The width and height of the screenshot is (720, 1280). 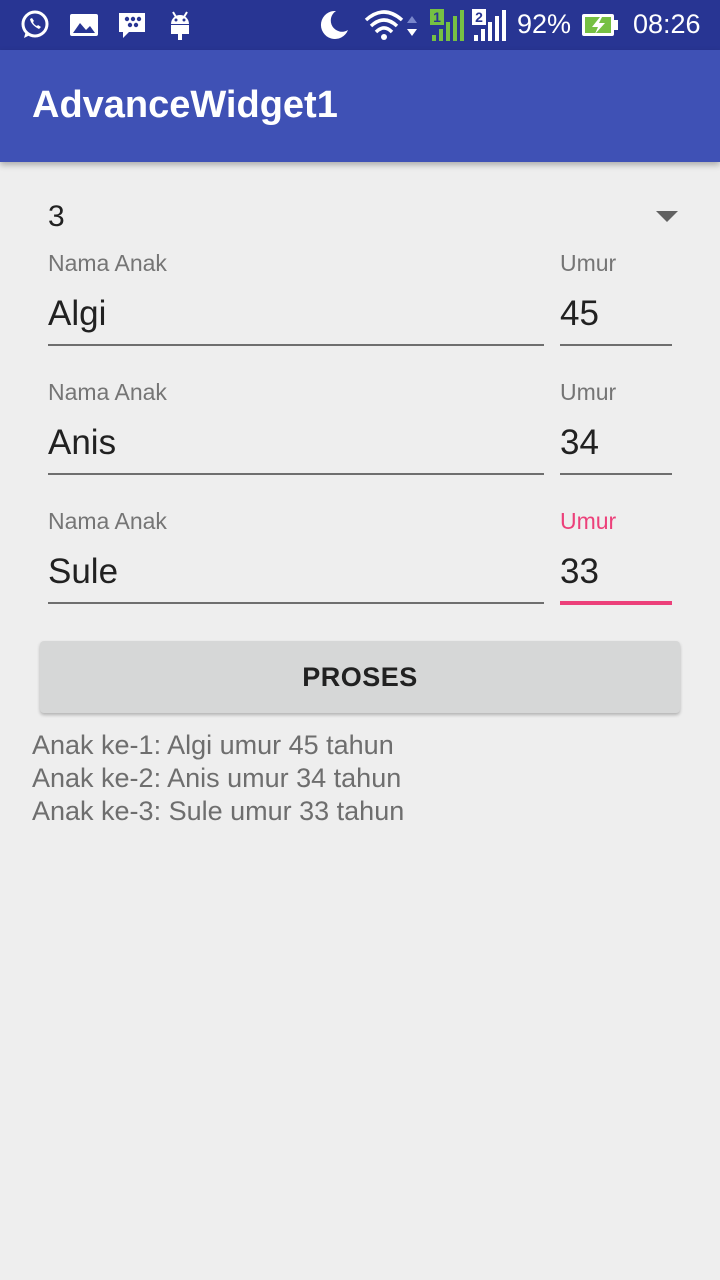 I want to click on child-age-field: Umur 45, so click(x=616, y=314).